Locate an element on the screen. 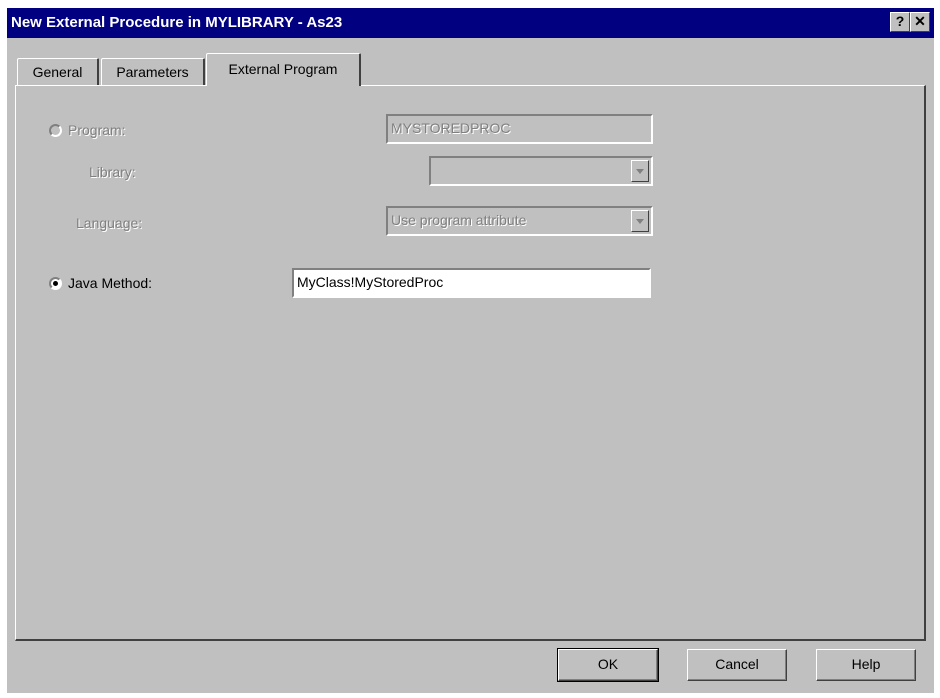 The image size is (940, 698). tab-parameters-label: Parameters is located at coordinates (152, 72).